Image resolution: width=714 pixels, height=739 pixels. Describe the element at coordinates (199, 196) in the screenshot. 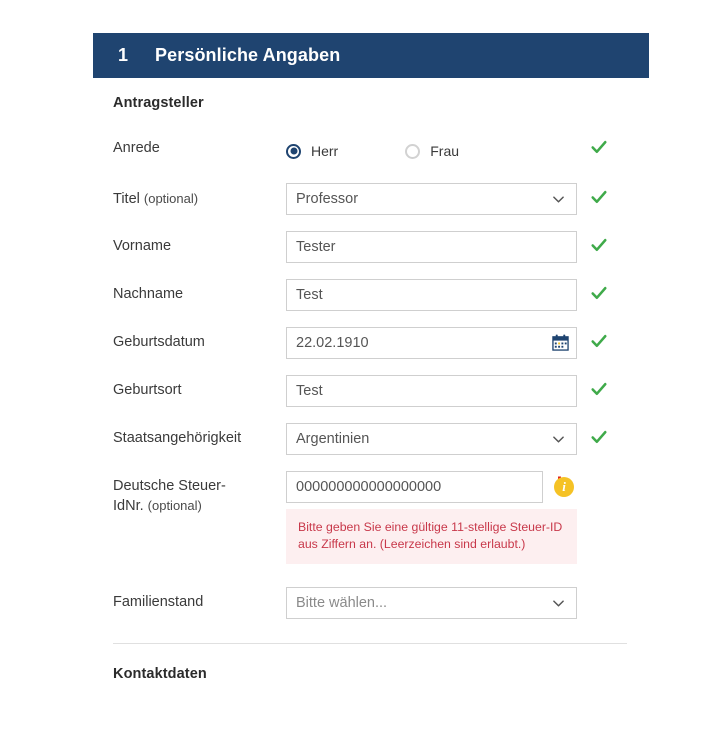

I see `label-titel: Titel (optional)` at that location.